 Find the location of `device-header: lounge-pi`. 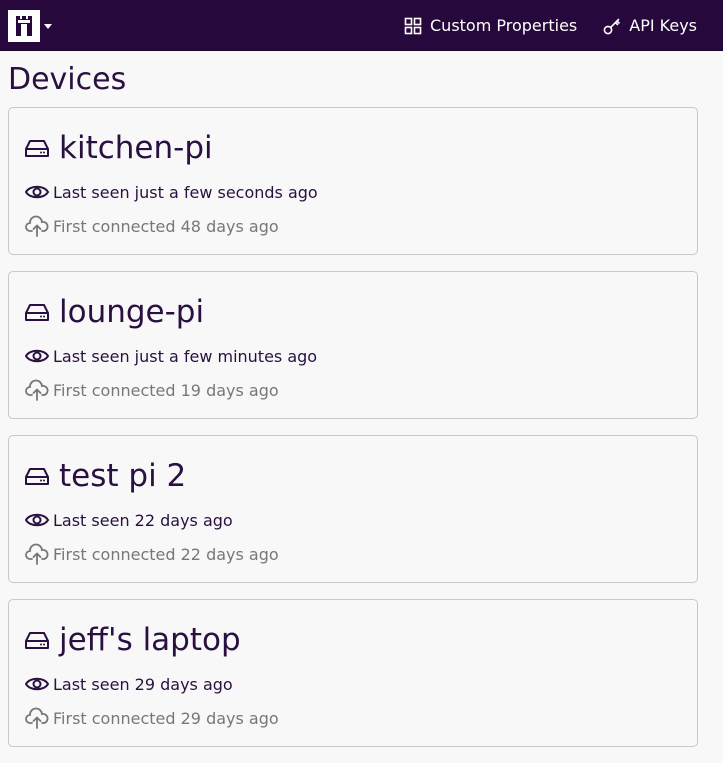

device-header: lounge-pi is located at coordinates (114, 312).